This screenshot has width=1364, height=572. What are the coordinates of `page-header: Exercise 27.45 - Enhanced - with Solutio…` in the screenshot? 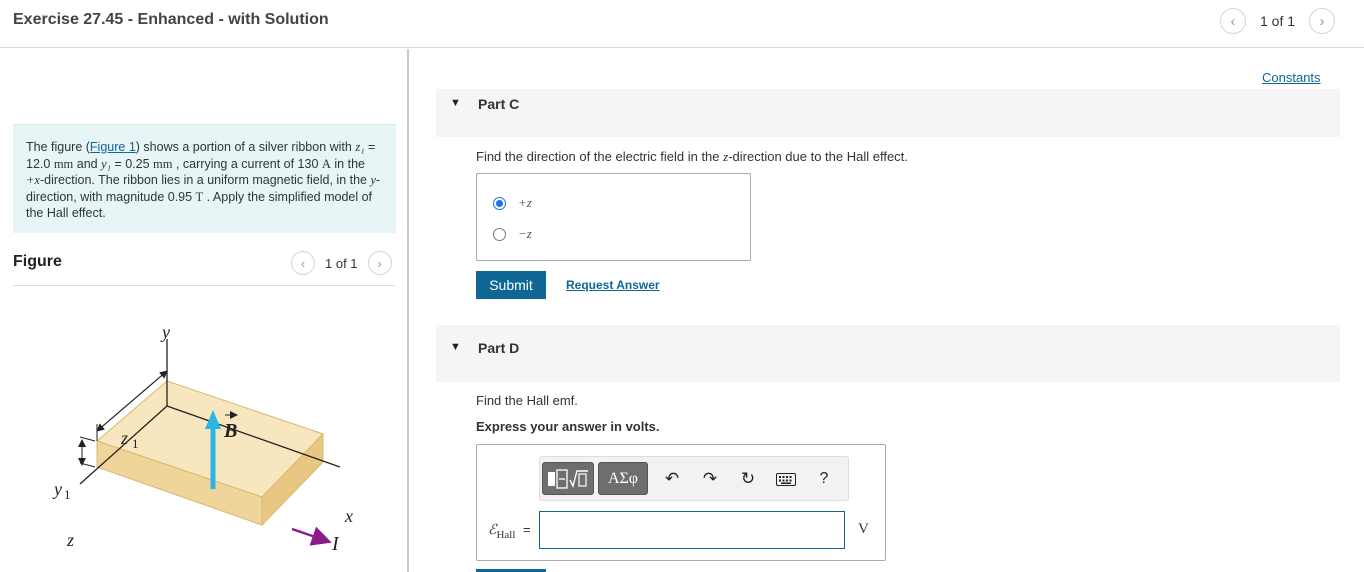 It's located at (682, 24).